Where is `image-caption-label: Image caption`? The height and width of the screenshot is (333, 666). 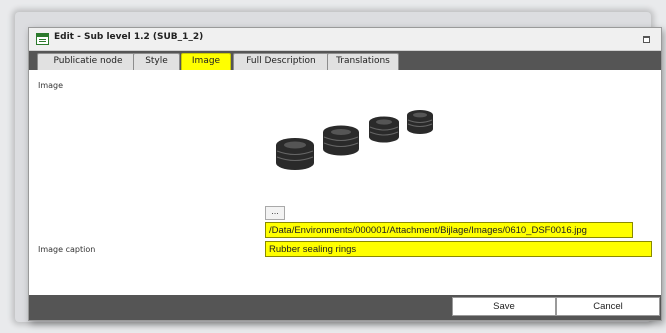 image-caption-label: Image caption is located at coordinates (67, 249).